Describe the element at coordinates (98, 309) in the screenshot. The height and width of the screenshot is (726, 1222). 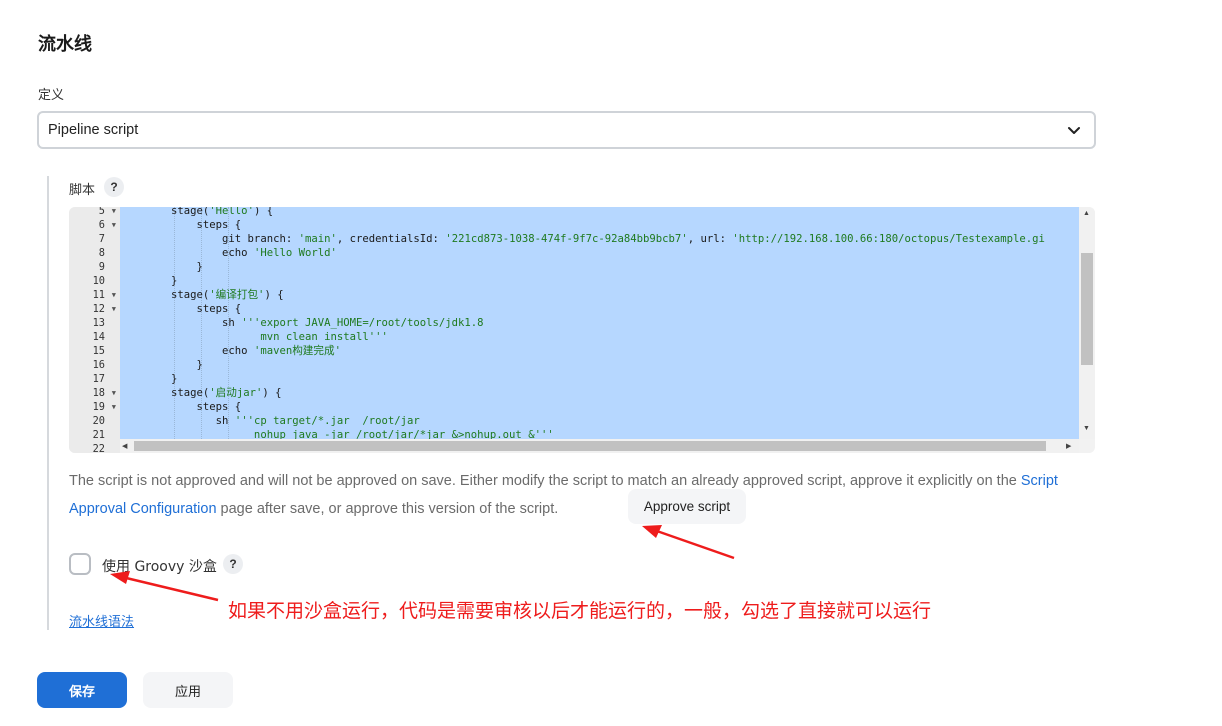
I see `line-number-text: 12` at that location.